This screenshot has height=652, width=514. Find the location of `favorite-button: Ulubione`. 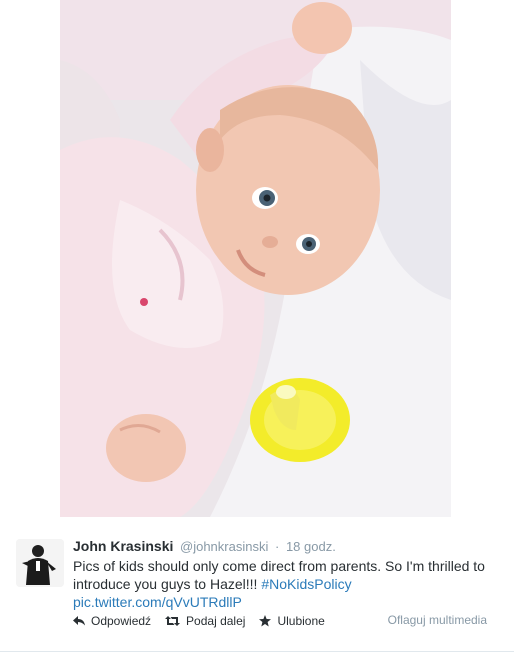

favorite-button: Ulubione is located at coordinates (292, 621).